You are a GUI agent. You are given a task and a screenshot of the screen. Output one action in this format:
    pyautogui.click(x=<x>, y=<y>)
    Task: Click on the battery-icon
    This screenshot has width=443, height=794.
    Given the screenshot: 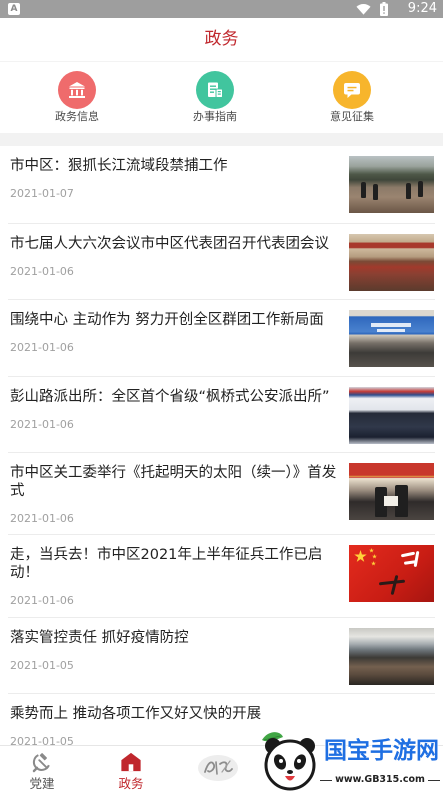 What is the action you would take?
    pyautogui.click(x=384, y=9)
    